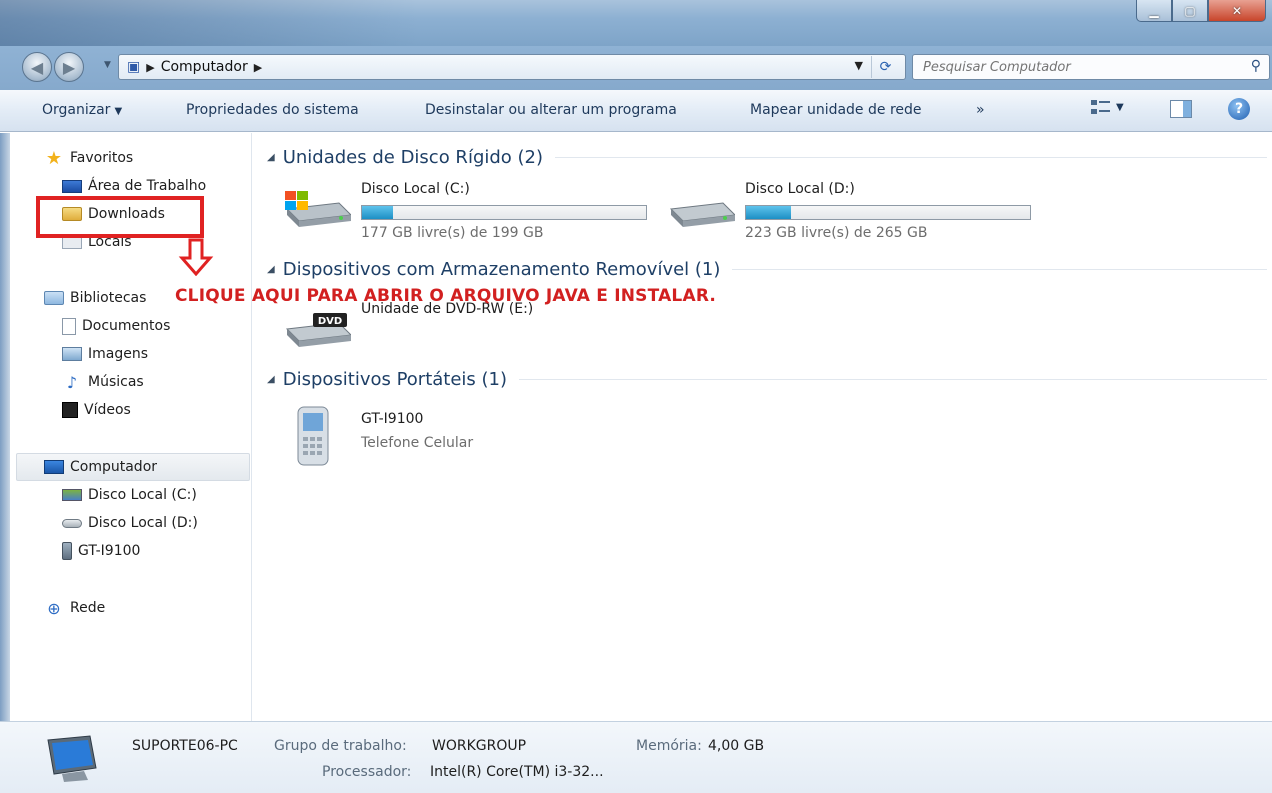  What do you see at coordinates (116, 326) in the screenshot?
I see `sidebar-item-documentos: Documentos` at bounding box center [116, 326].